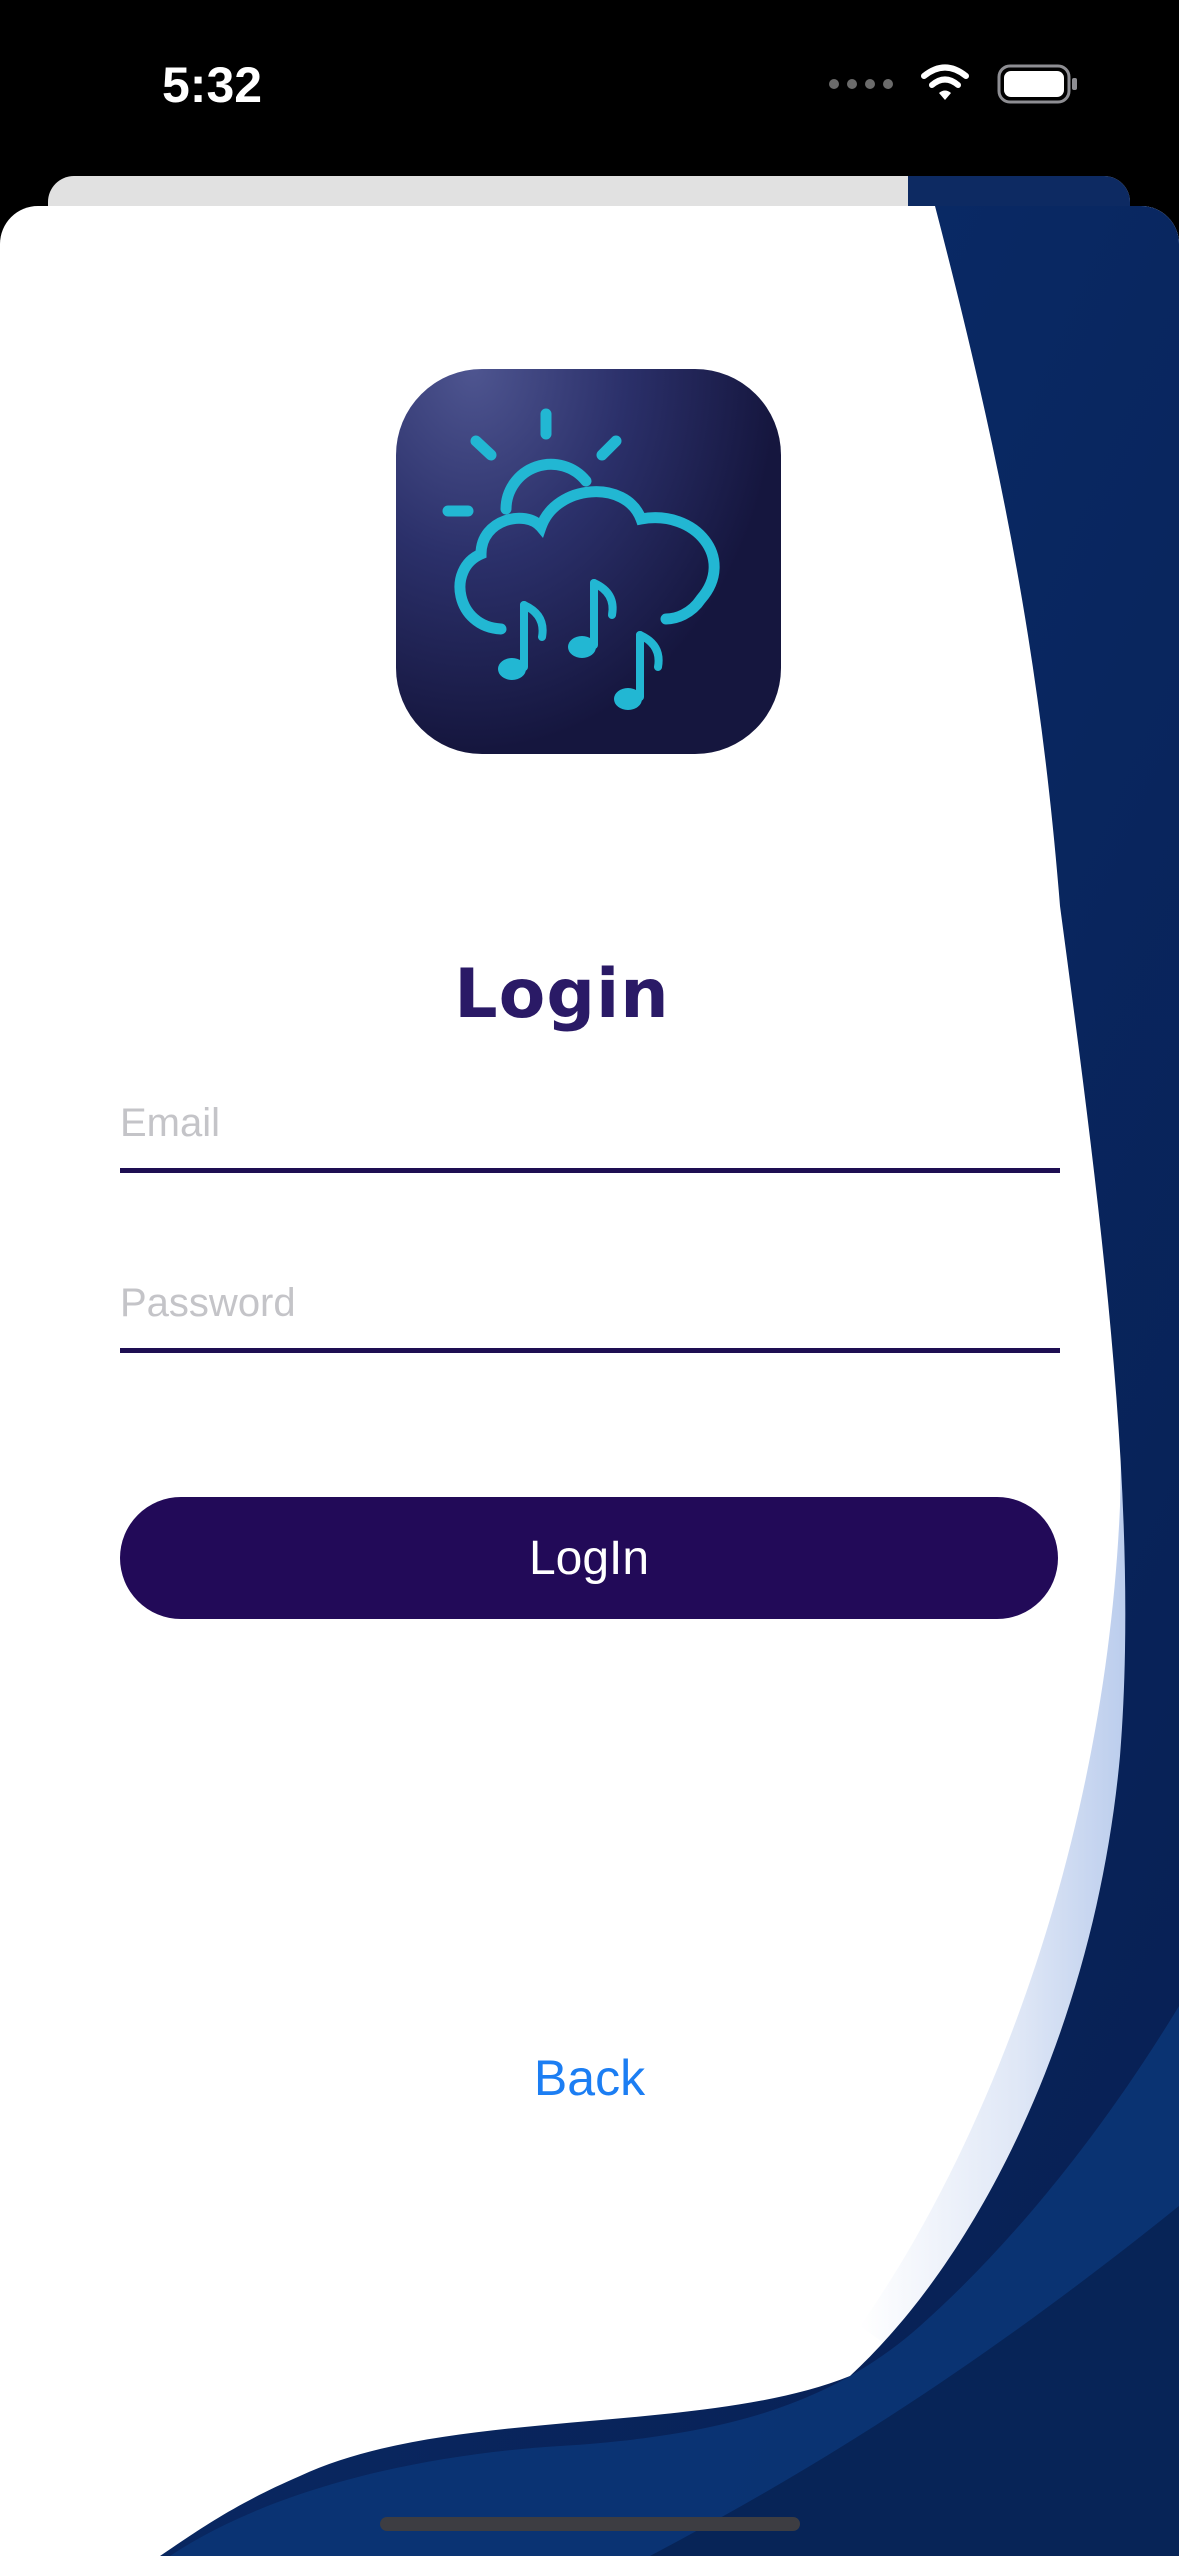  What do you see at coordinates (562, 994) in the screenshot?
I see `page-title: Login` at bounding box center [562, 994].